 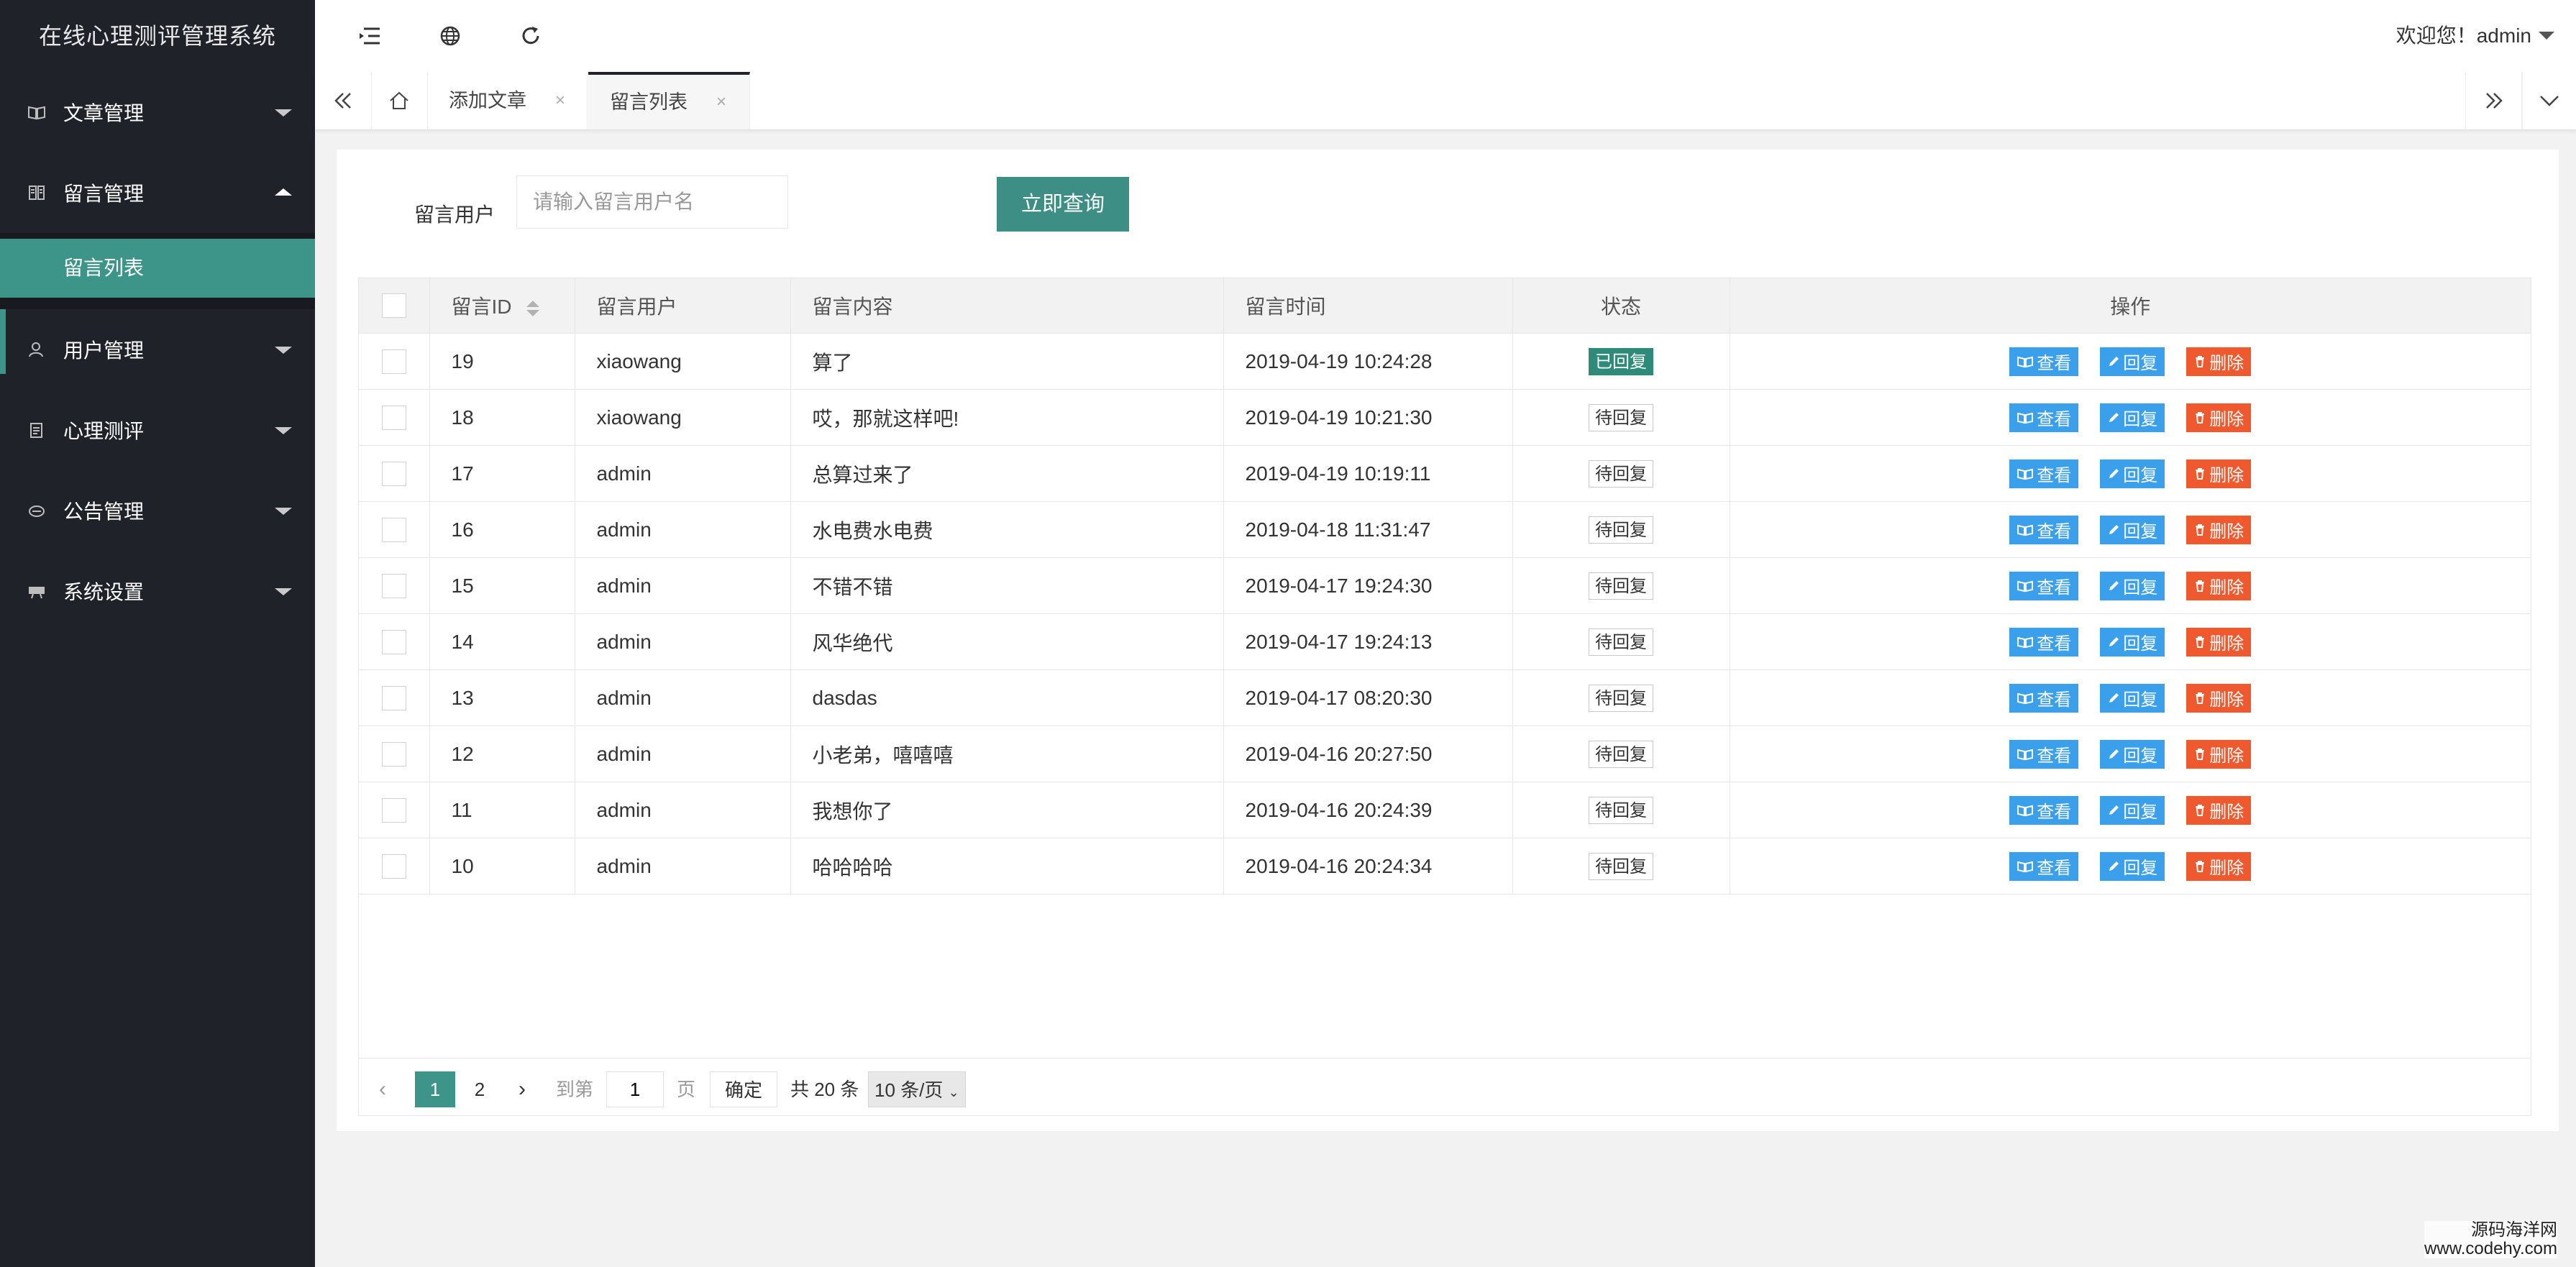 What do you see at coordinates (2546, 36) in the screenshot?
I see `caret-down-icon` at bounding box center [2546, 36].